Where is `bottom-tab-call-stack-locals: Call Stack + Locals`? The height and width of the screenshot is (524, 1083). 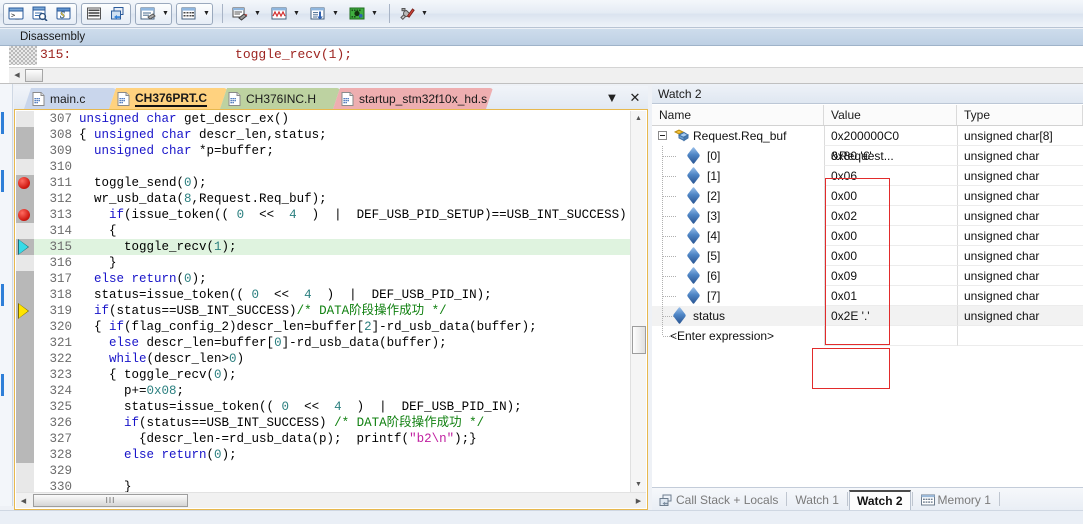
bottom-tab-call-stack-locals: Call Stack + Locals is located at coordinates (718, 500).